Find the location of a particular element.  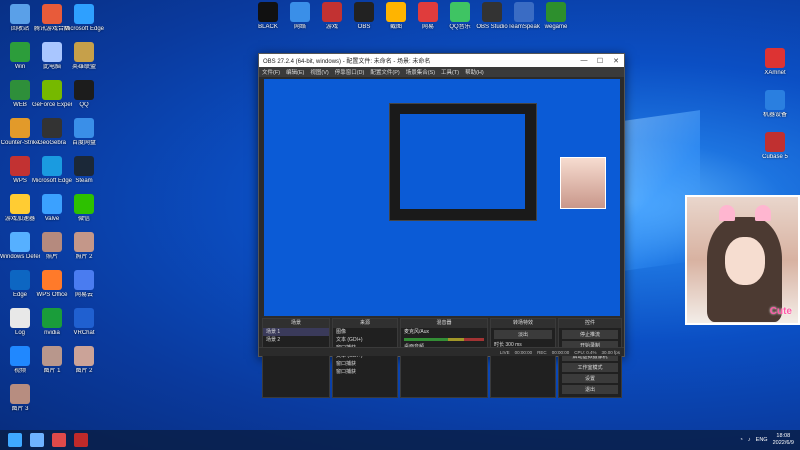

webcam-overlay-text: Cute is located at coordinates (780, 311).